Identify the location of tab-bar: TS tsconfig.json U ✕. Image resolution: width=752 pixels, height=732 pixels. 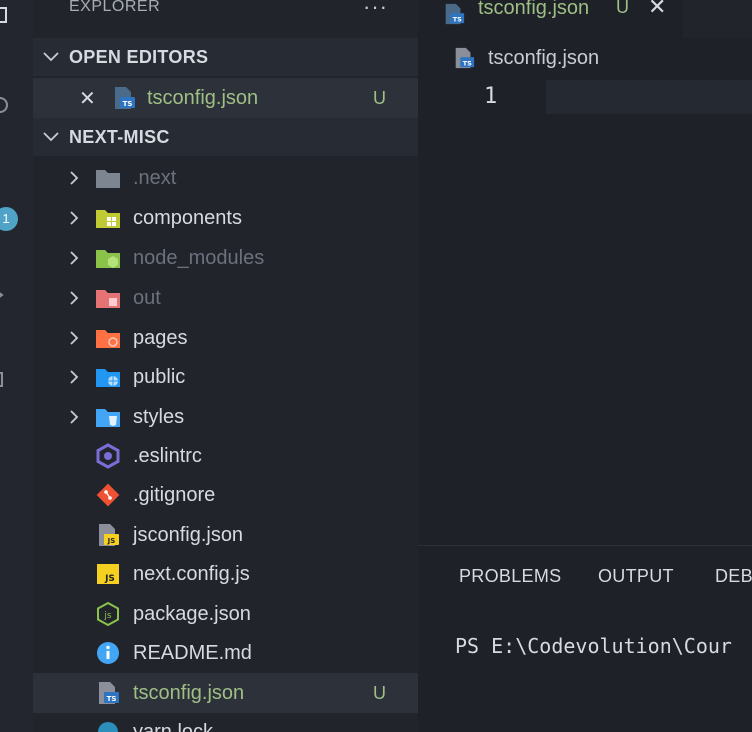
(585, 19).